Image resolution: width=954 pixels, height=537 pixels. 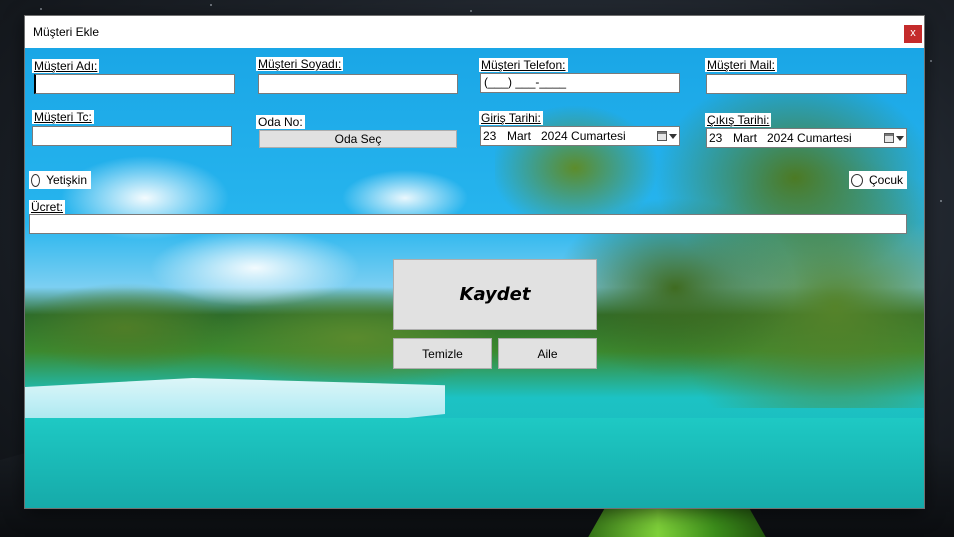 I want to click on musteri-tc-label: Müşteri Tc:, so click(x=63, y=117).